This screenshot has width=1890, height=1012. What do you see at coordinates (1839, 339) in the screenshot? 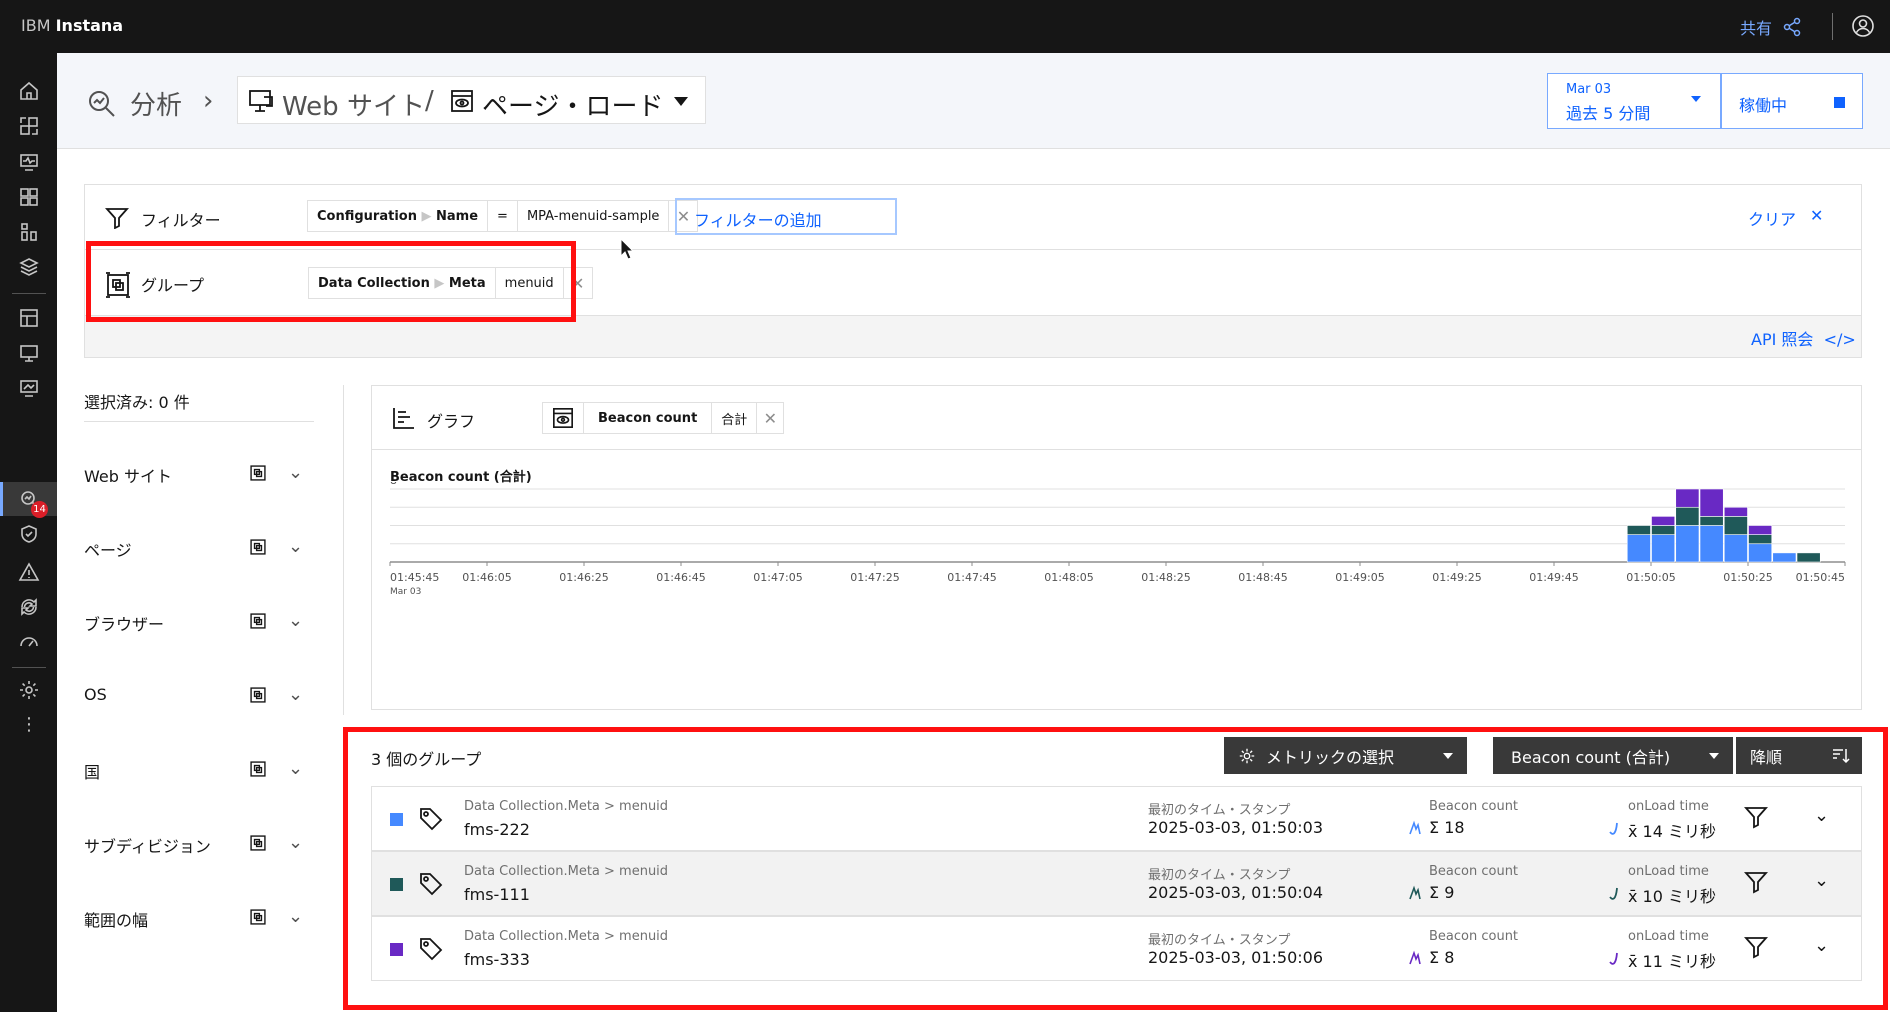
I see `code-icon: </>` at bounding box center [1839, 339].